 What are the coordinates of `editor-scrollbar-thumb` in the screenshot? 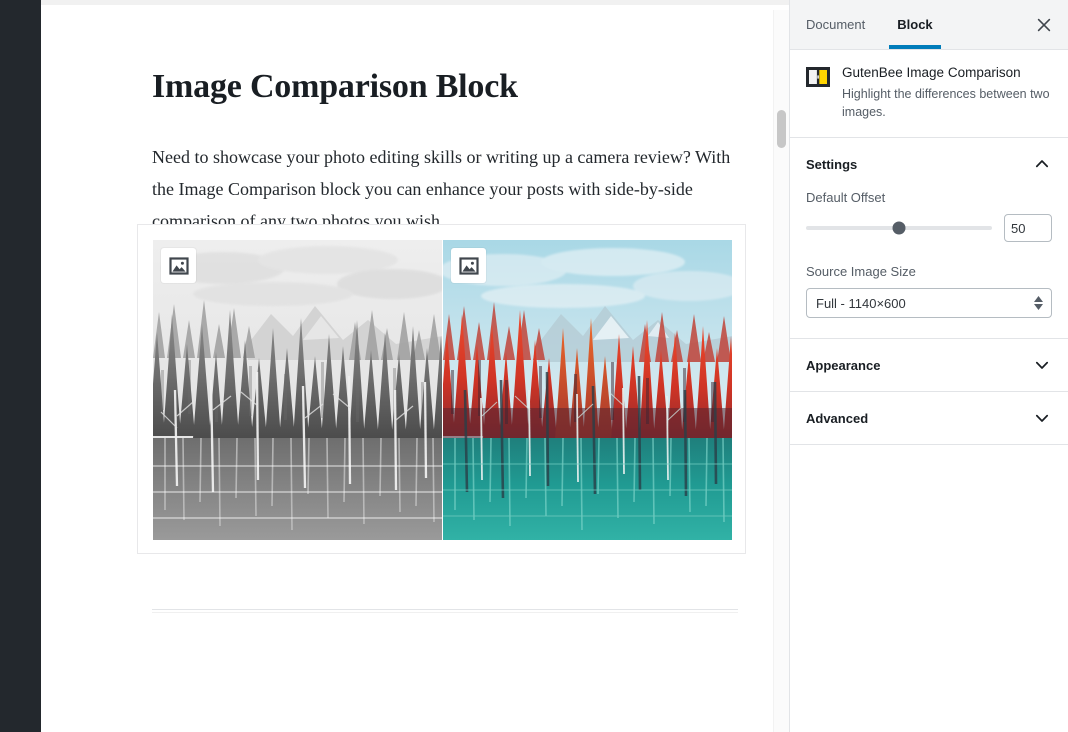 It's located at (781, 129).